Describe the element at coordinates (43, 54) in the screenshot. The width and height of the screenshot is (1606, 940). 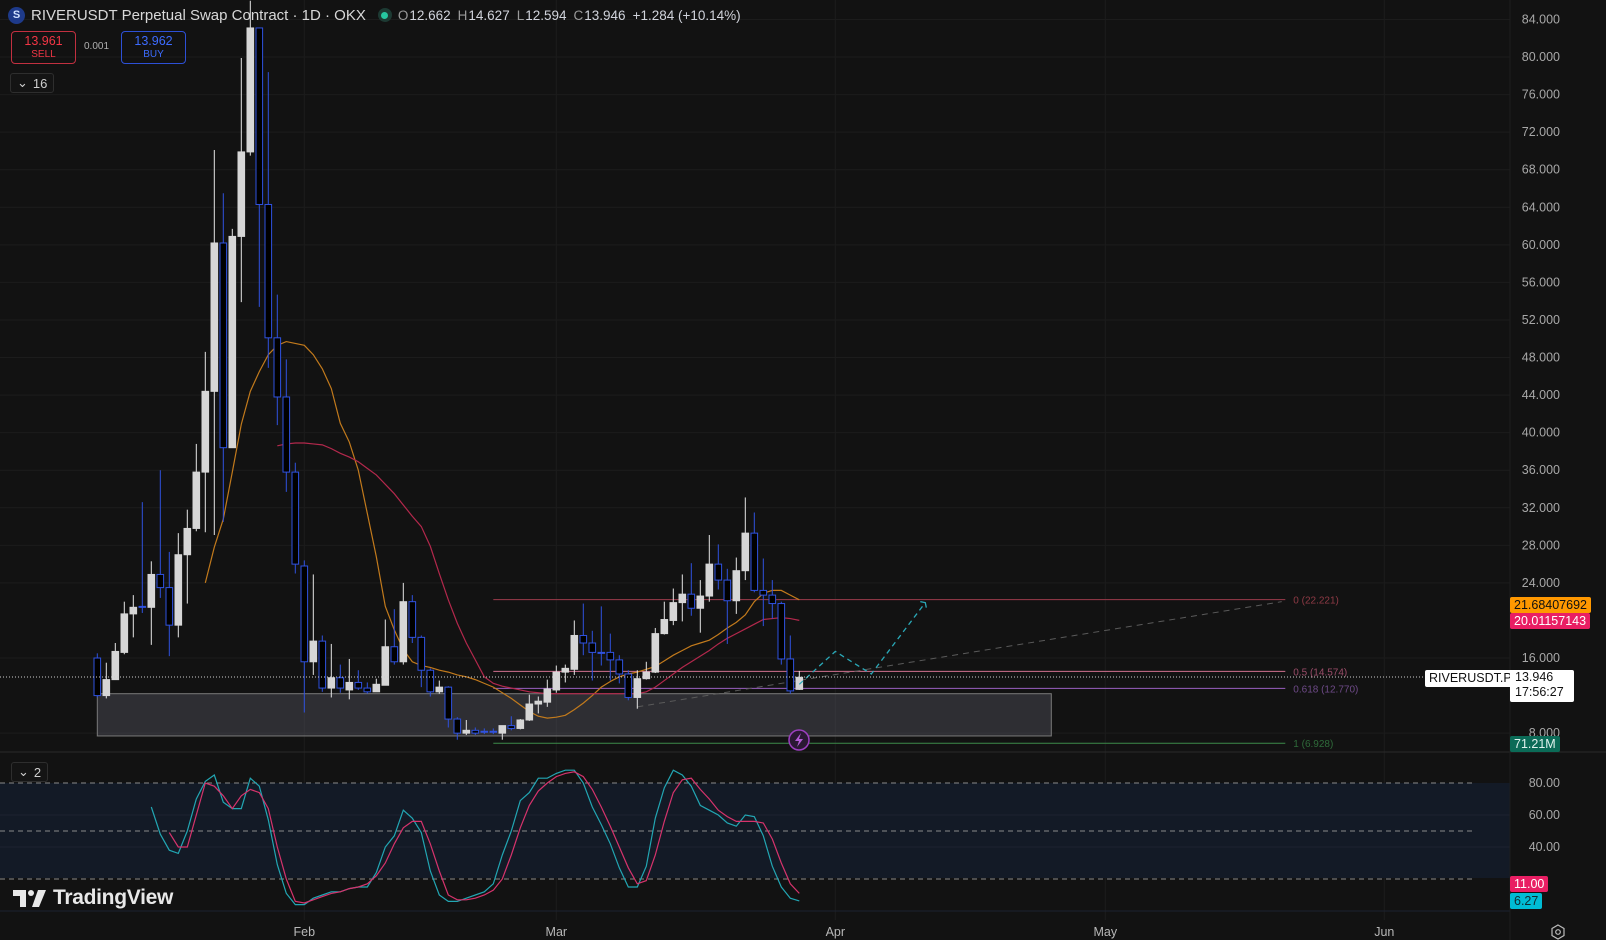
I see `sell-label: SELL` at that location.